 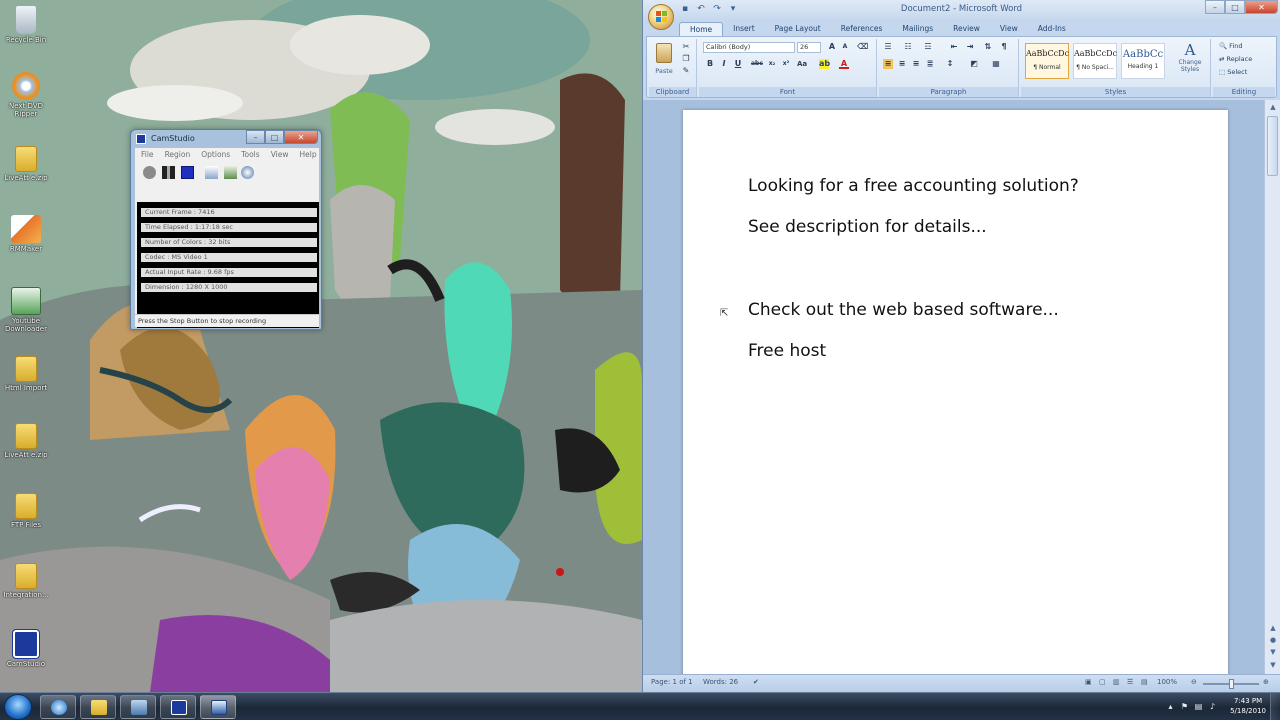 What do you see at coordinates (1184, 706) in the screenshot?
I see `action-center-icon: ⚑` at bounding box center [1184, 706].